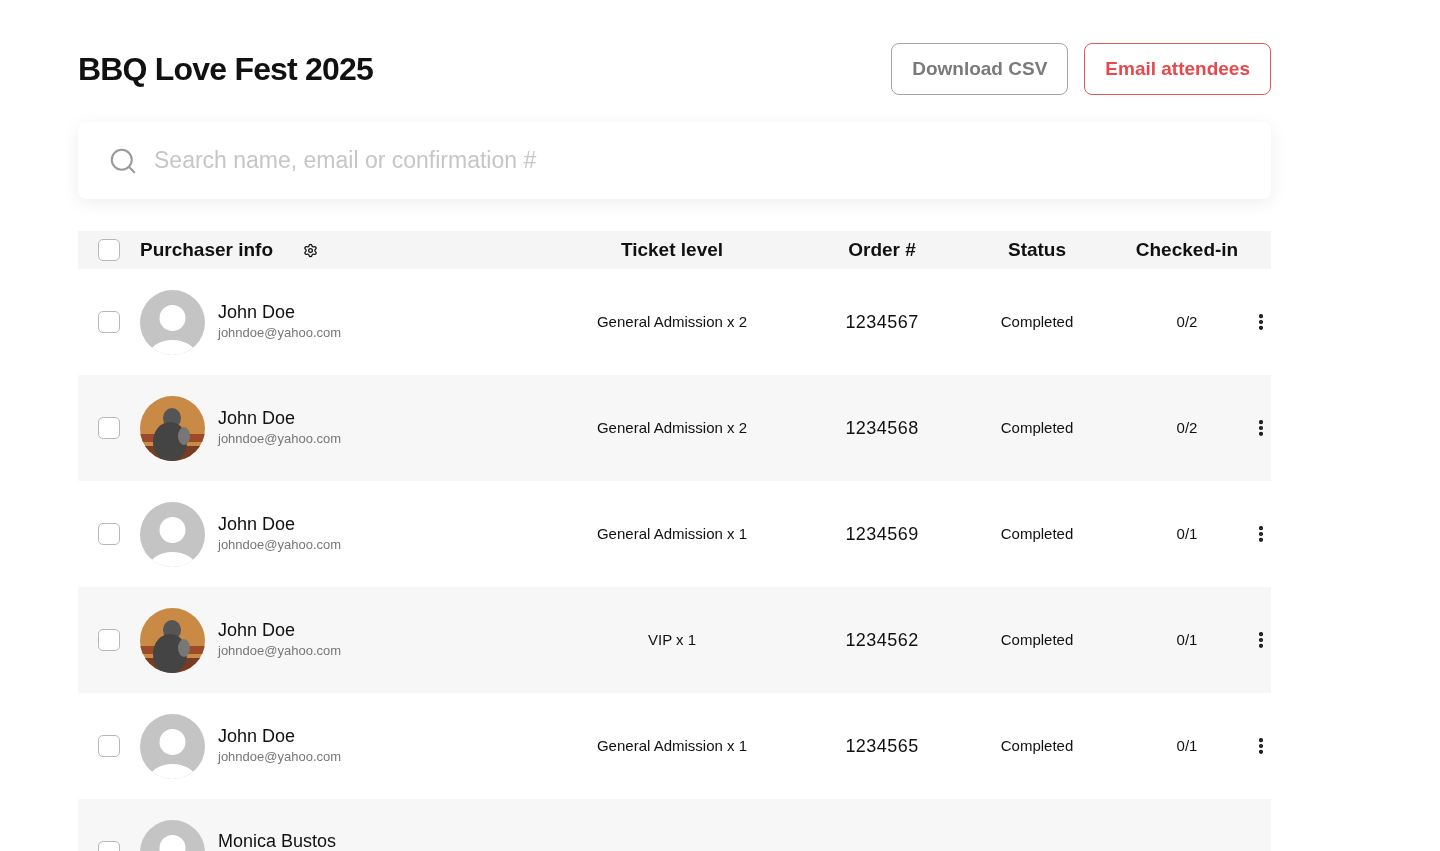  I want to click on column-header: Status, so click(1037, 249).